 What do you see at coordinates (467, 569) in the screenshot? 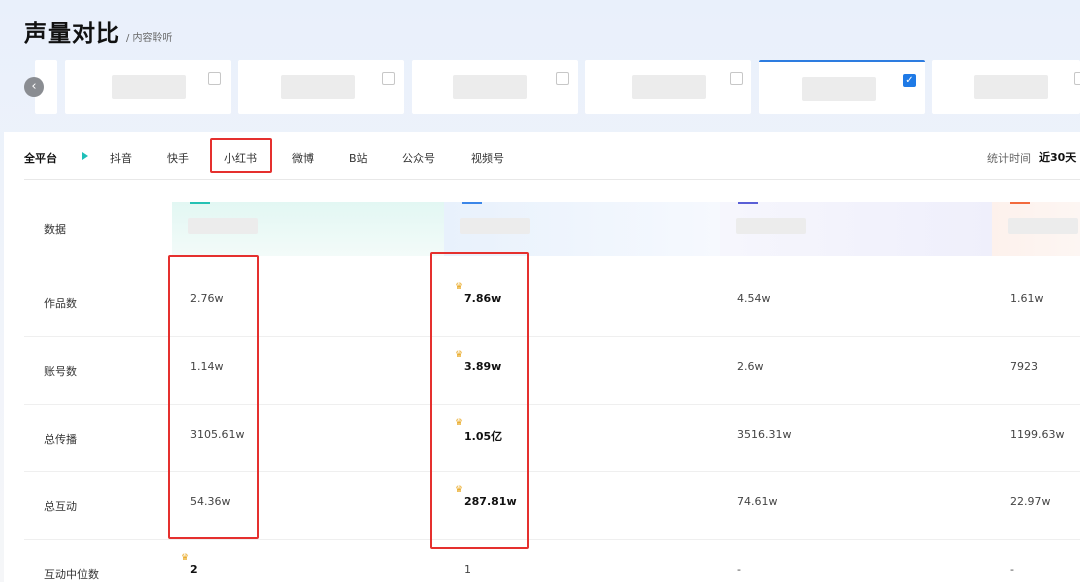
I see `table-cell: 1` at bounding box center [467, 569].